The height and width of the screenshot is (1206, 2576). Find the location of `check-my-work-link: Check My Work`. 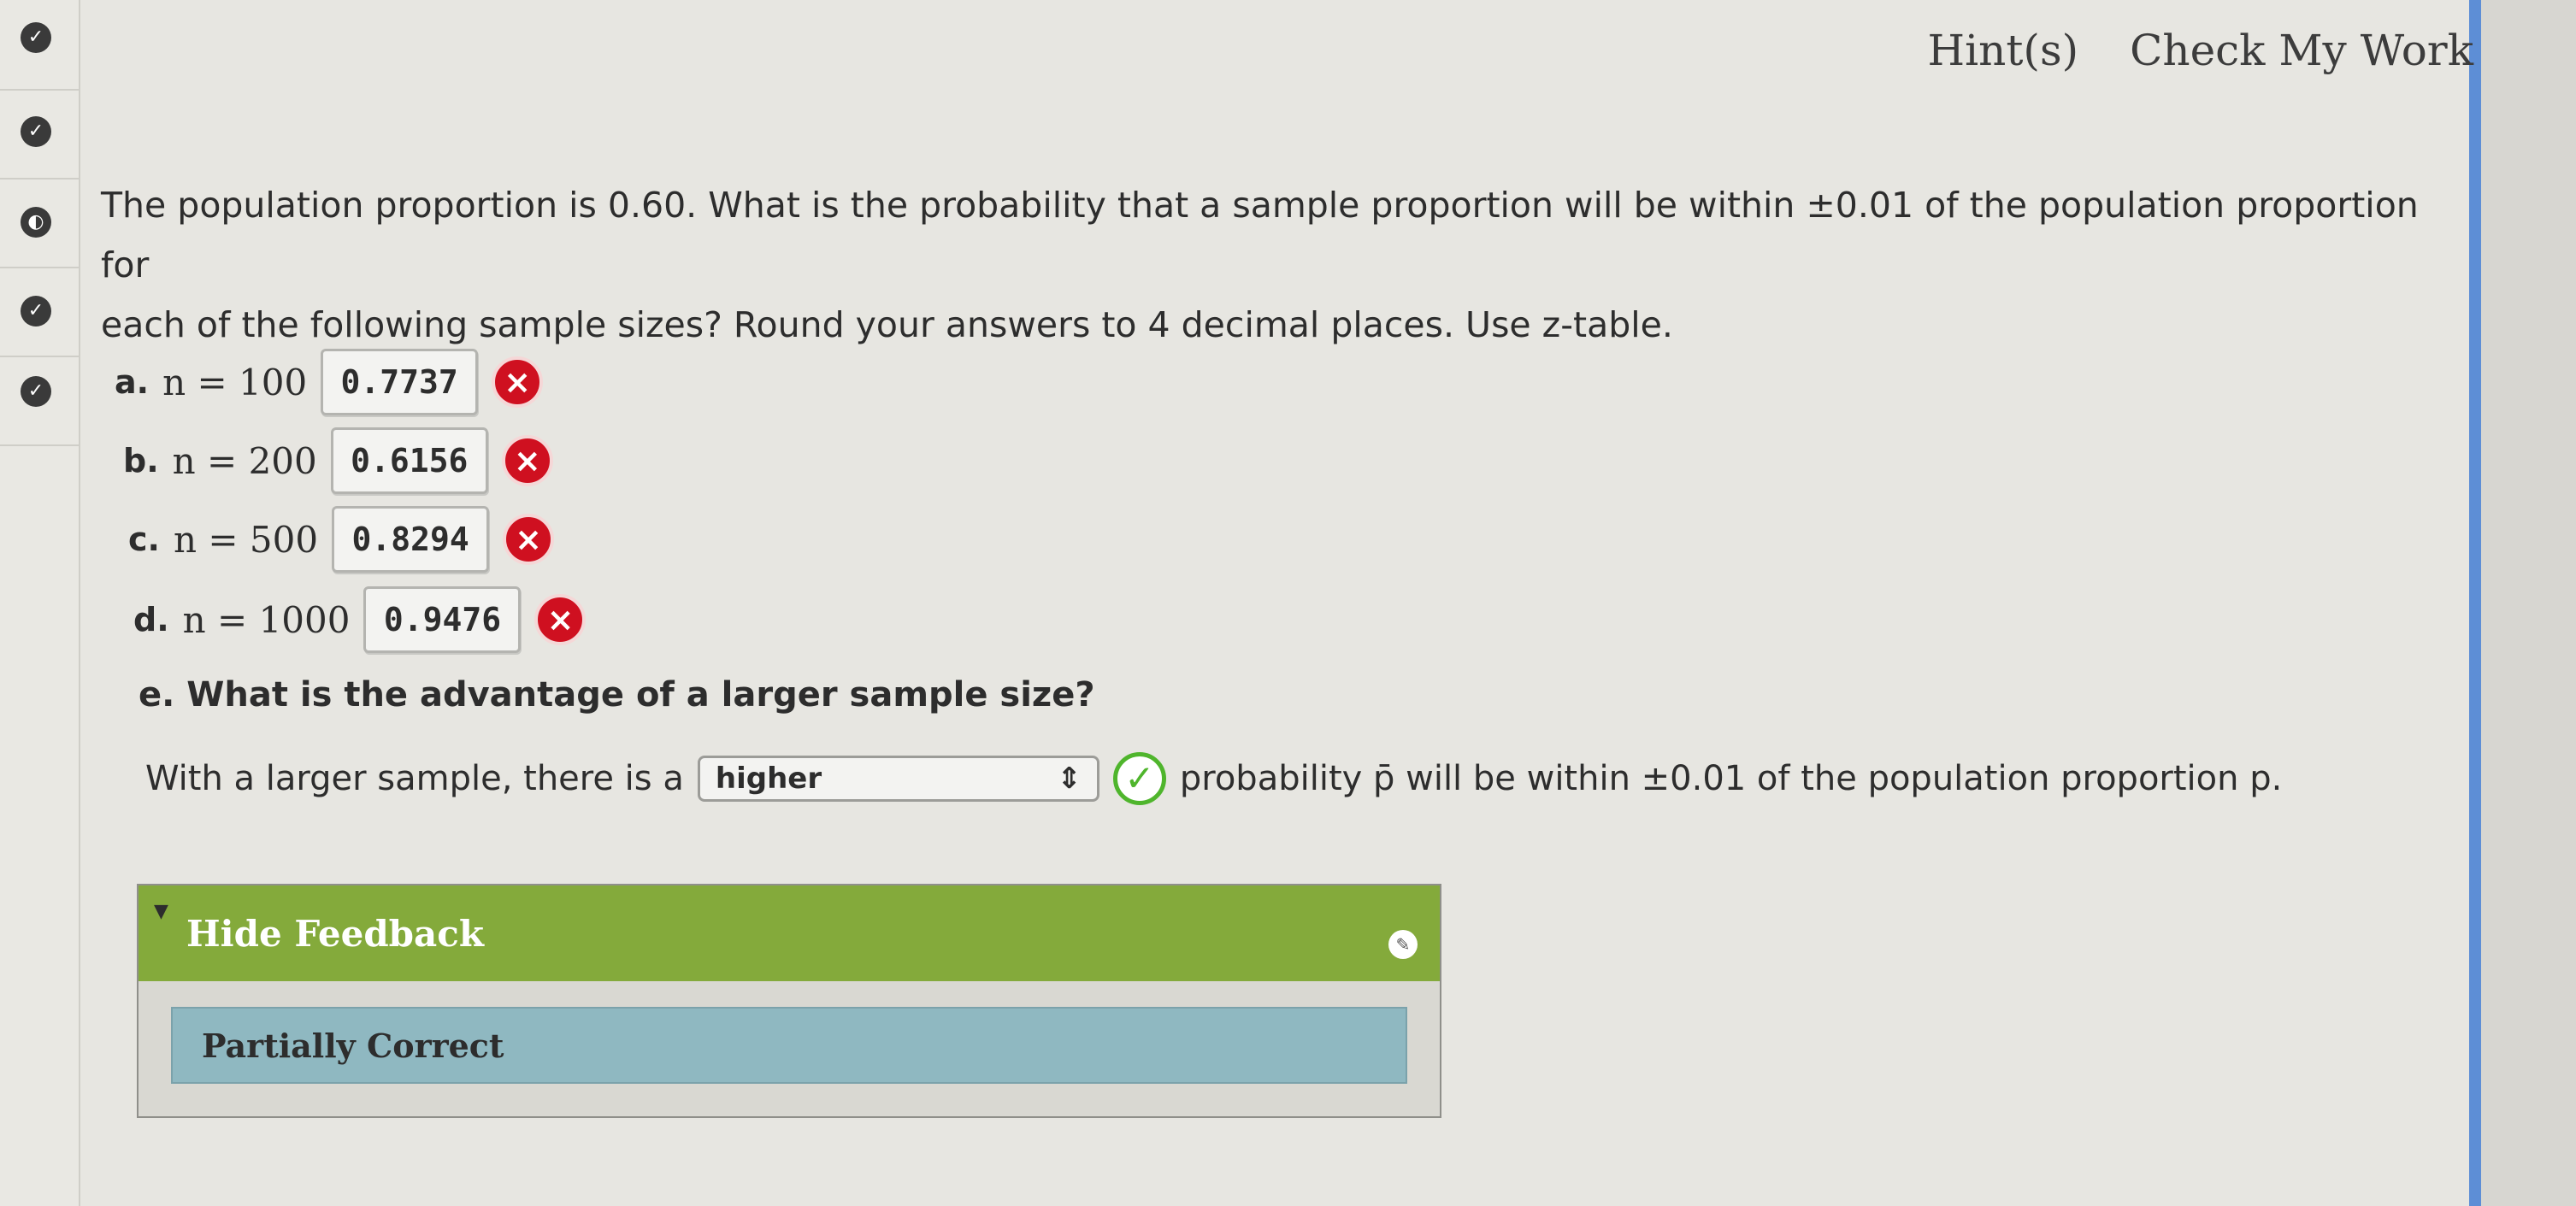

check-my-work-link: Check My Work is located at coordinates (2301, 51).